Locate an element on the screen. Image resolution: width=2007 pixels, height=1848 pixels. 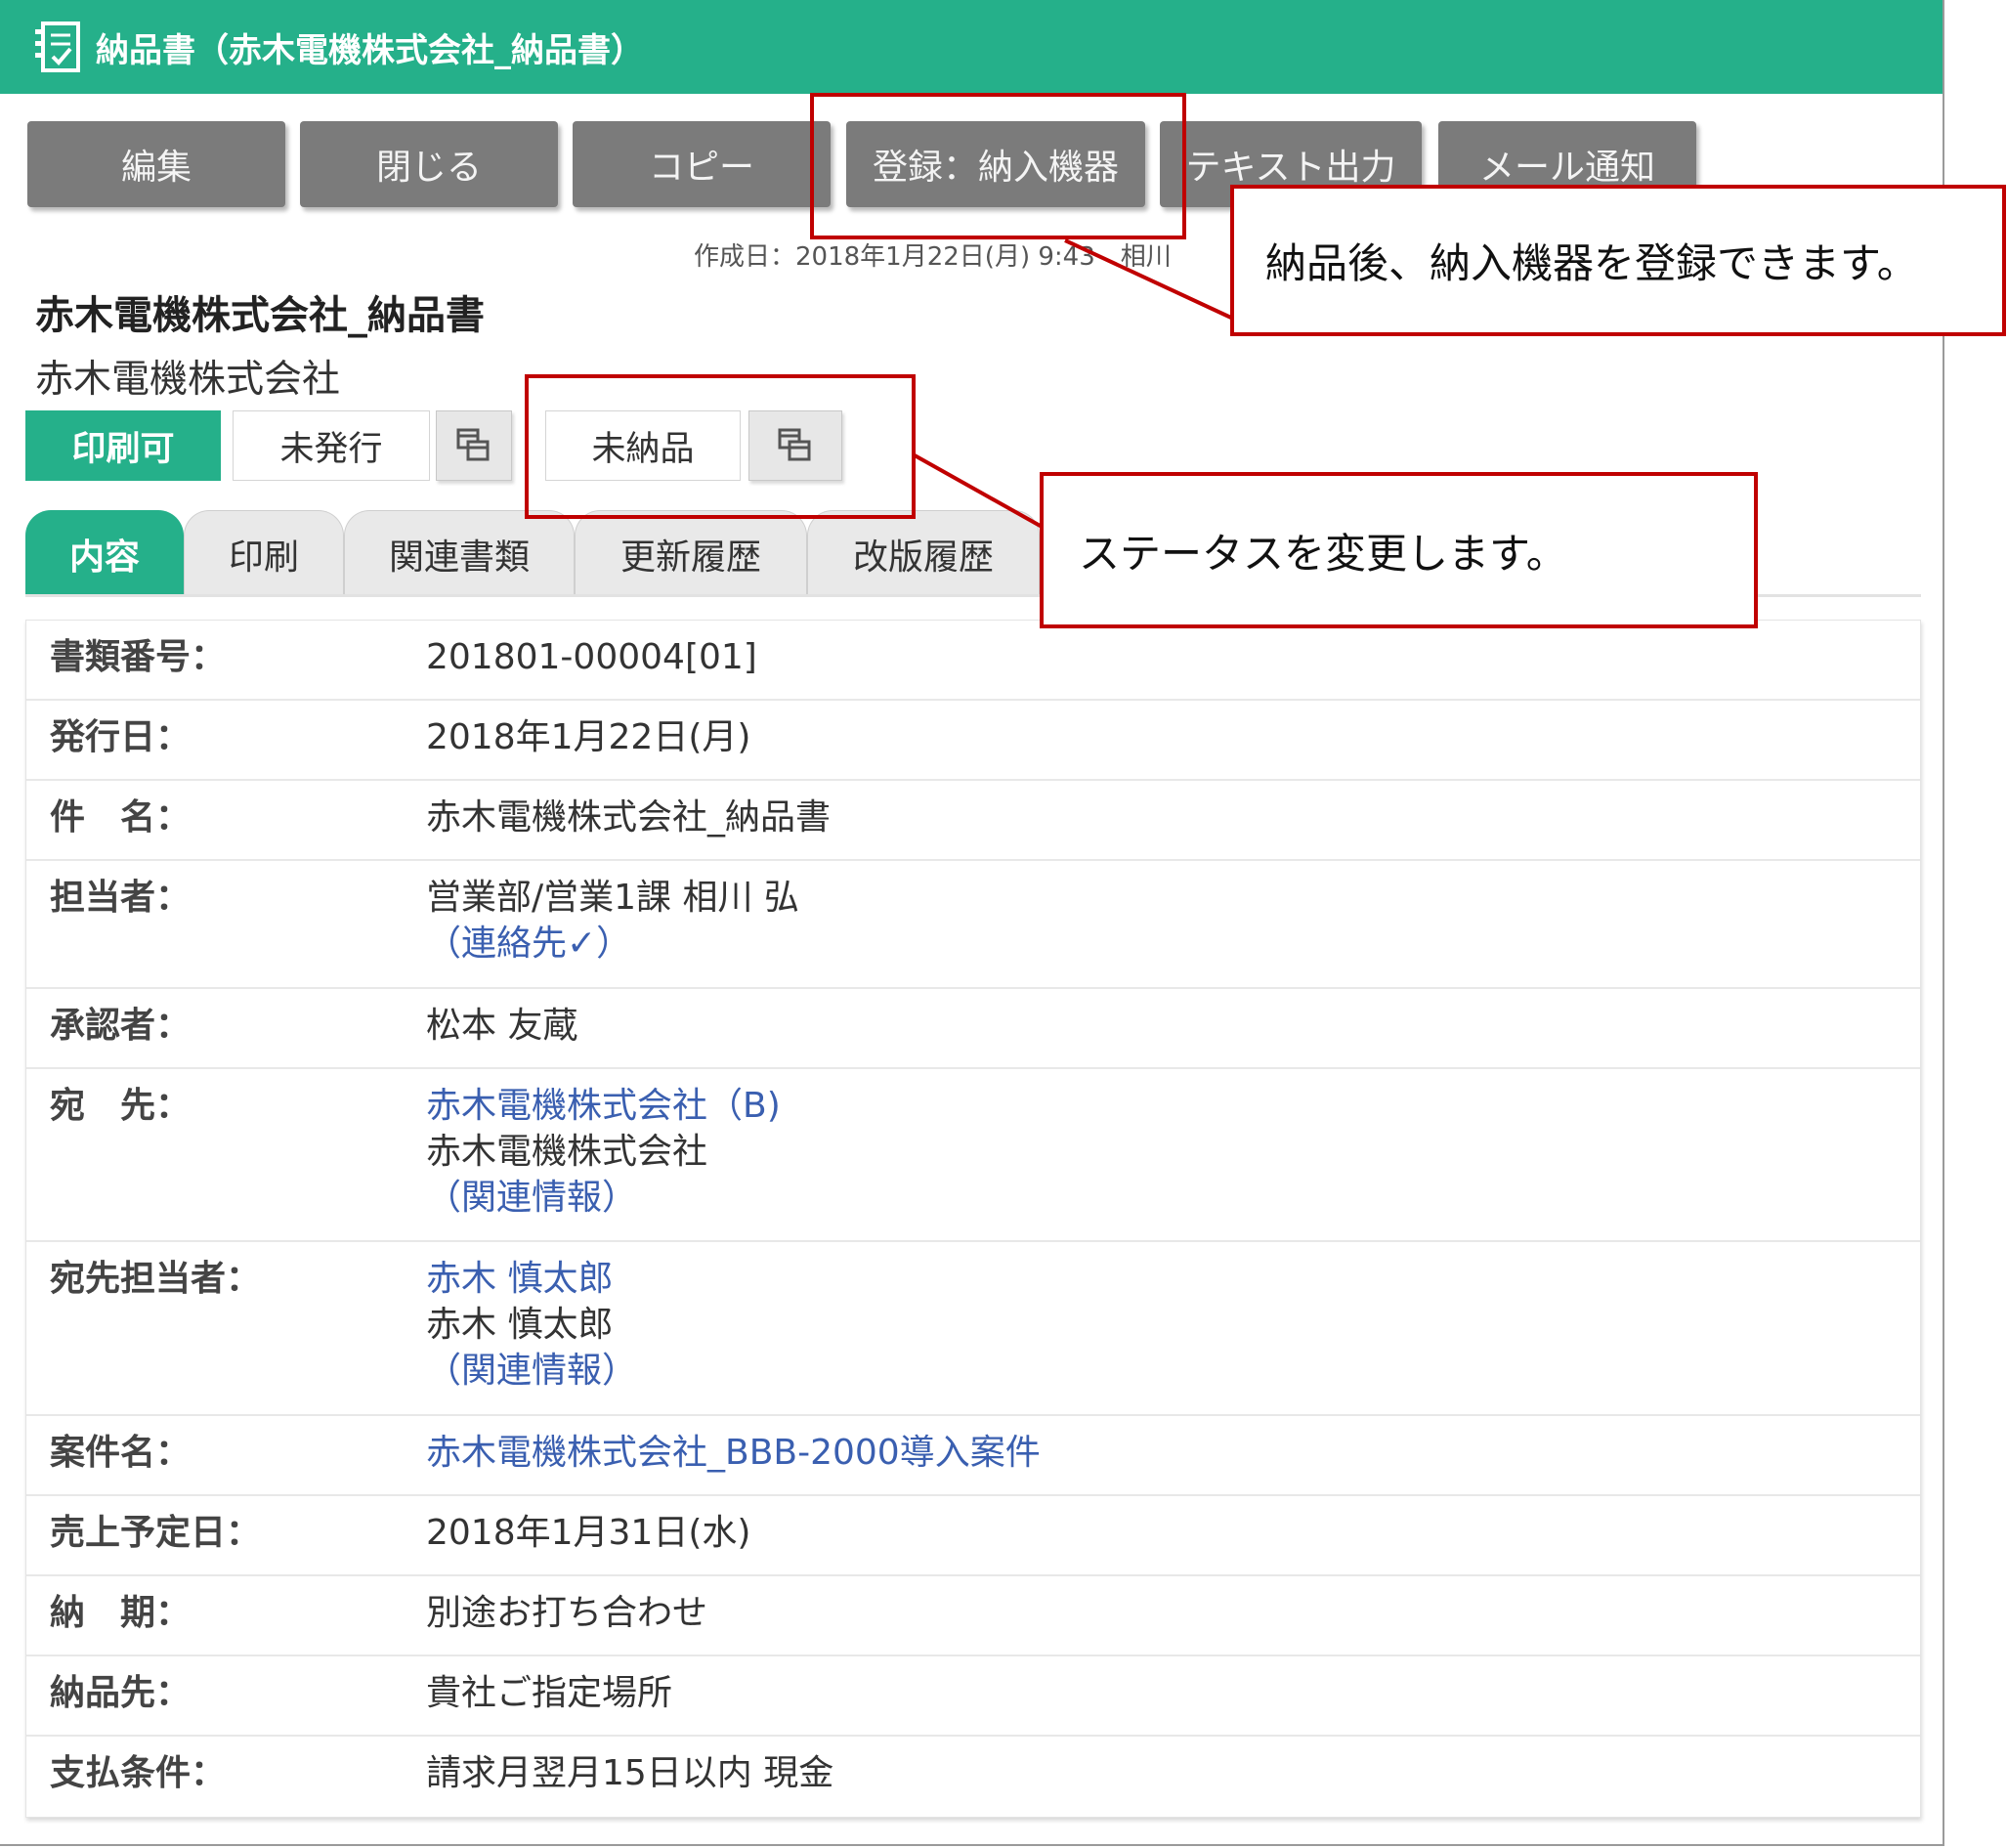
status-callout-line is located at coordinates (979, 492).